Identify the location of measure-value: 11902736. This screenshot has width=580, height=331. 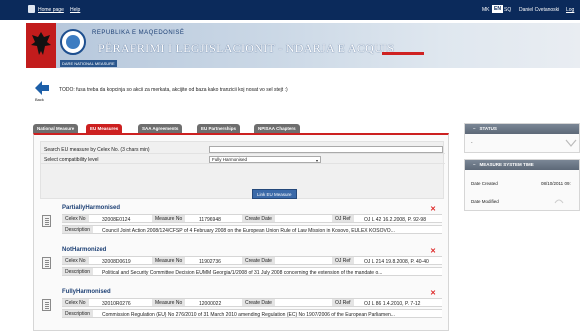
(210, 262).